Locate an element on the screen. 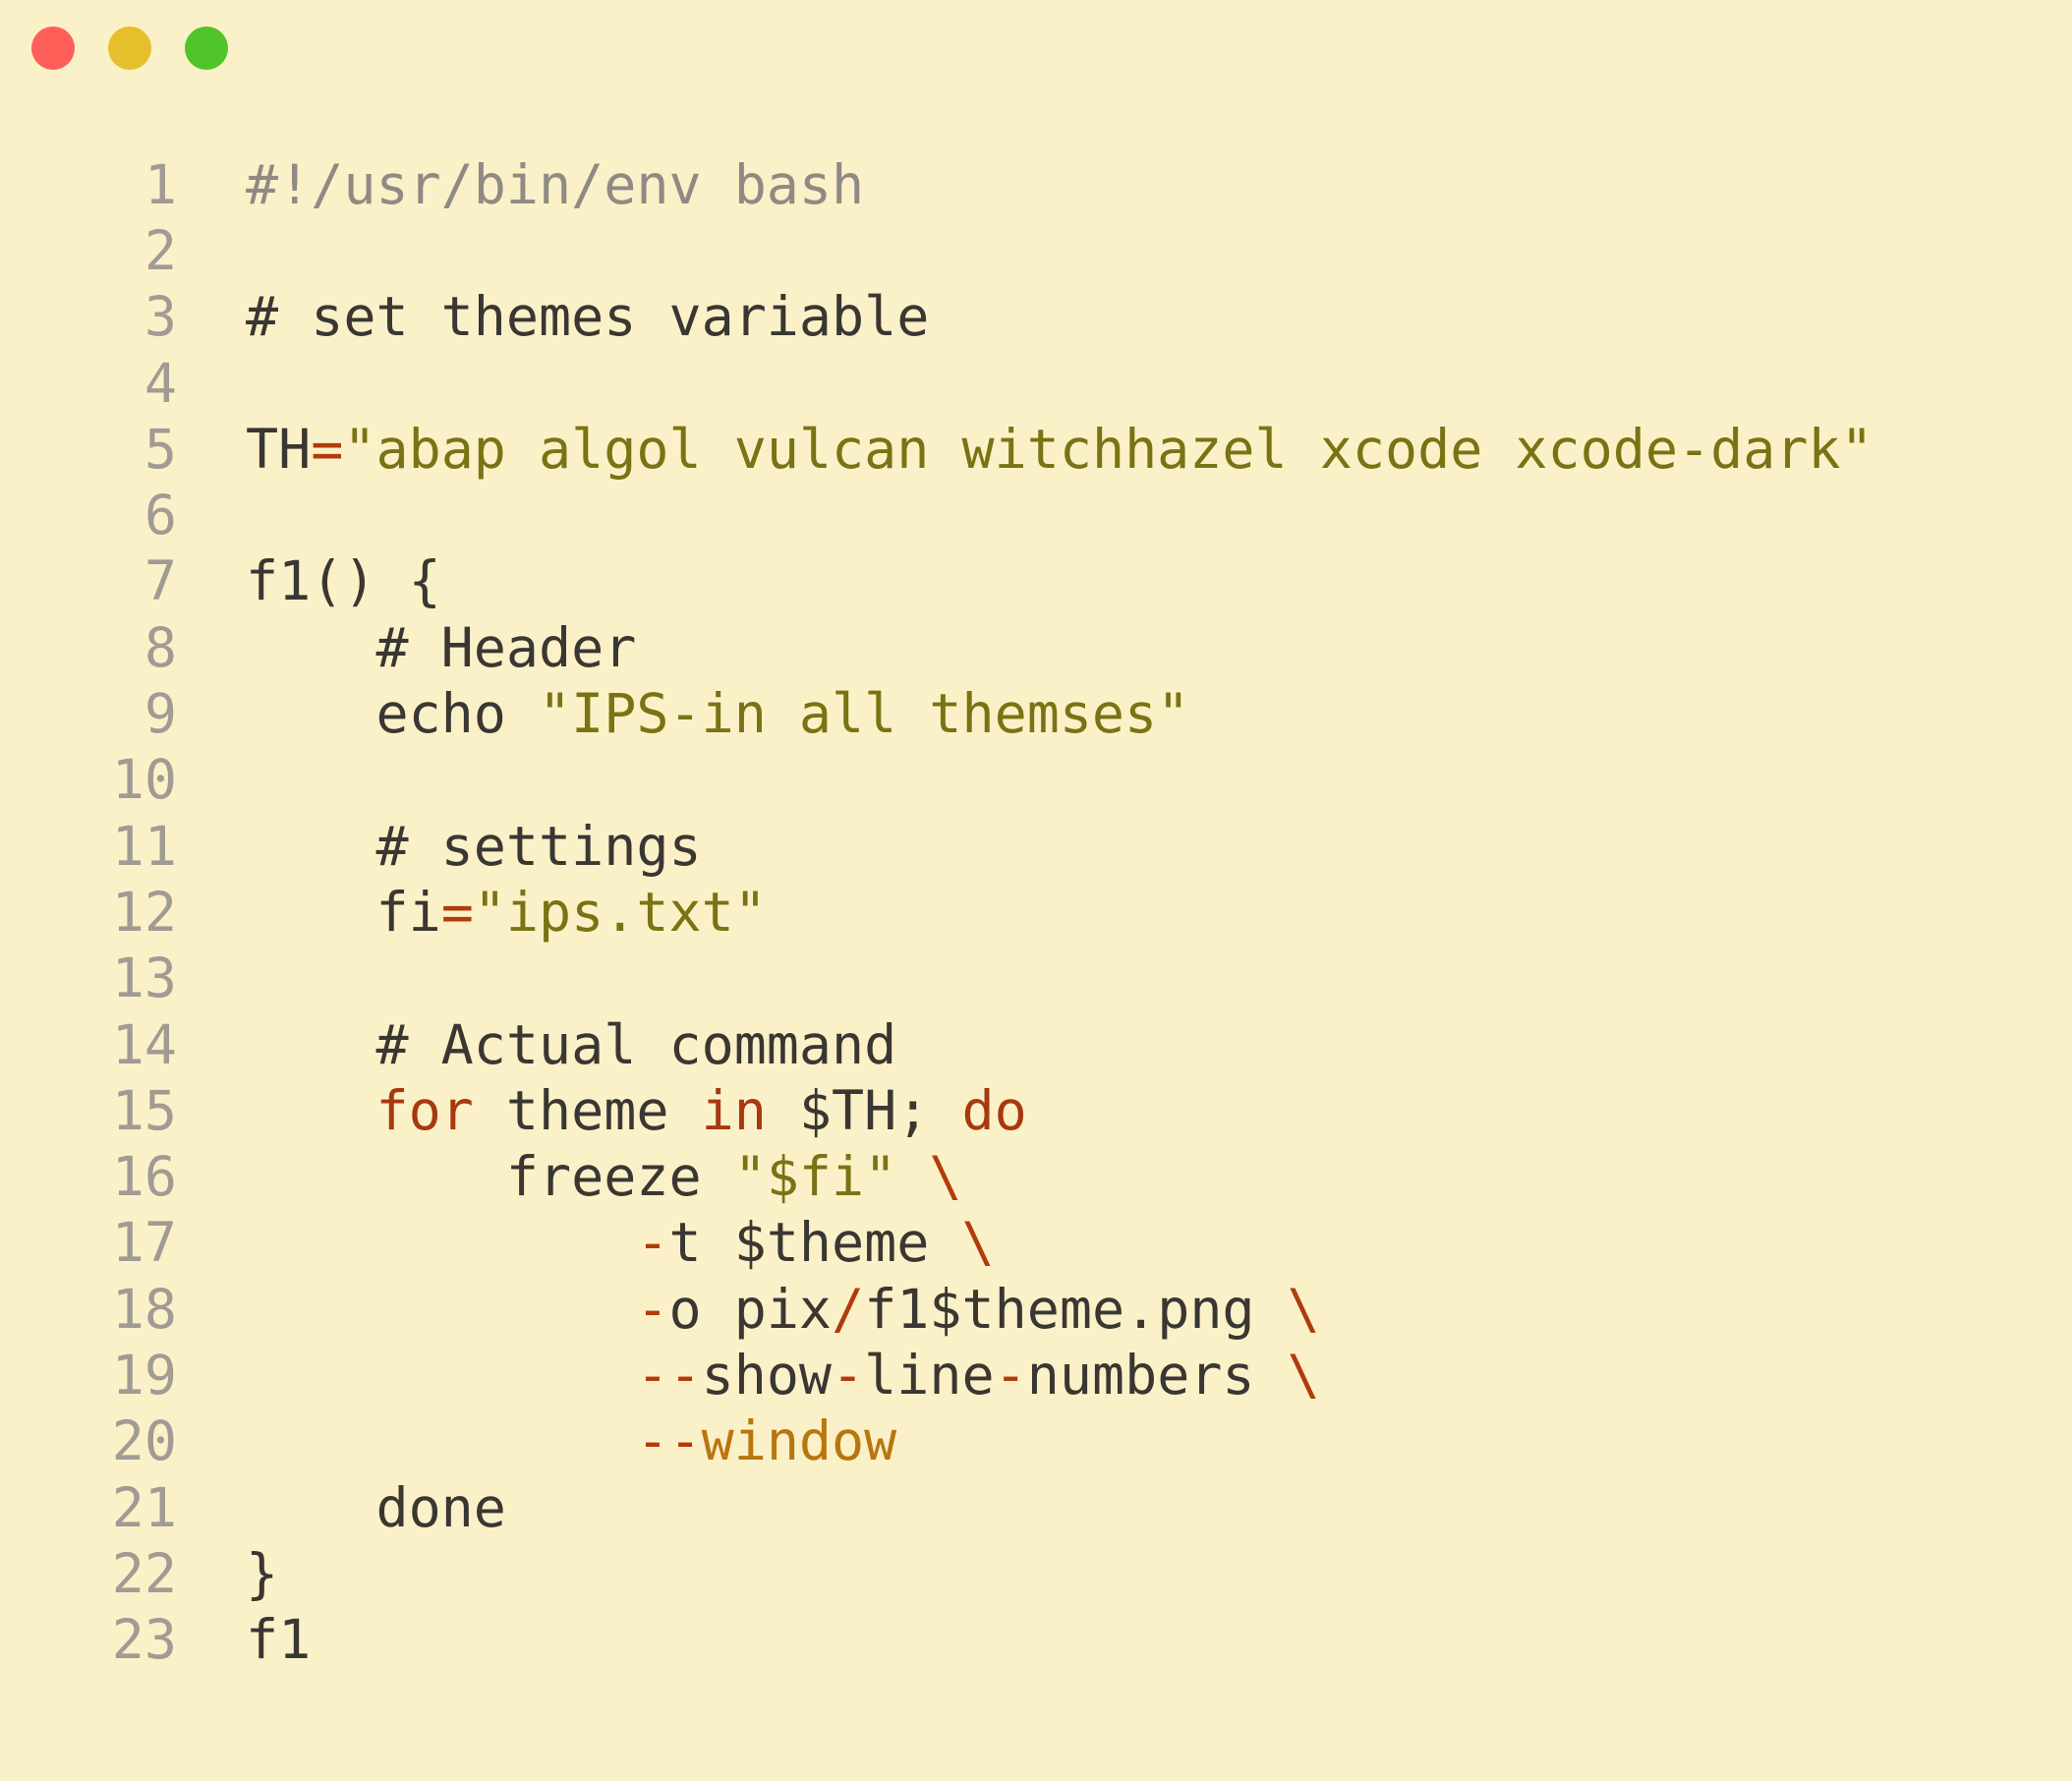  code-line: 18 -o pix/f1$theme.png \ is located at coordinates (936, 1309).